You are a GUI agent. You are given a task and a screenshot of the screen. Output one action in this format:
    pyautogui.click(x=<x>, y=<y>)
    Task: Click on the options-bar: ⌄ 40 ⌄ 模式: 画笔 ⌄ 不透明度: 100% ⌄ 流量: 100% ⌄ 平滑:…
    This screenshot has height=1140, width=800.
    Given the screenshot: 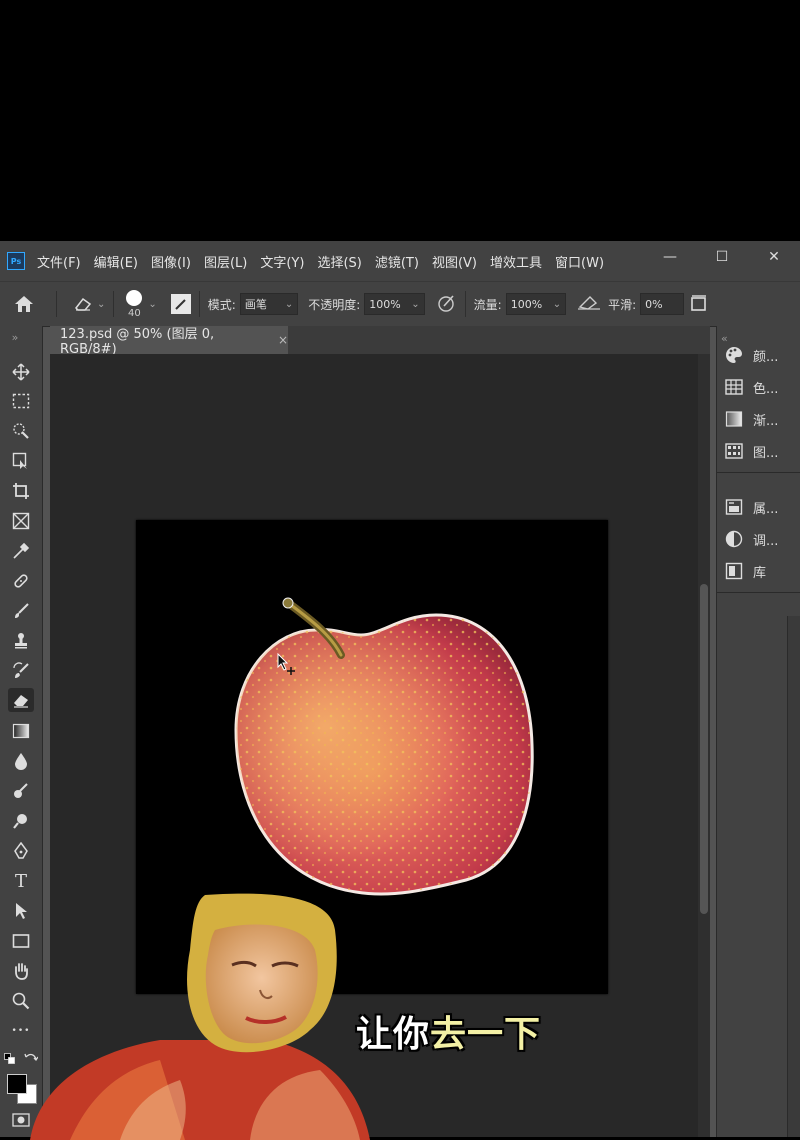 What is the action you would take?
    pyautogui.click(x=400, y=304)
    